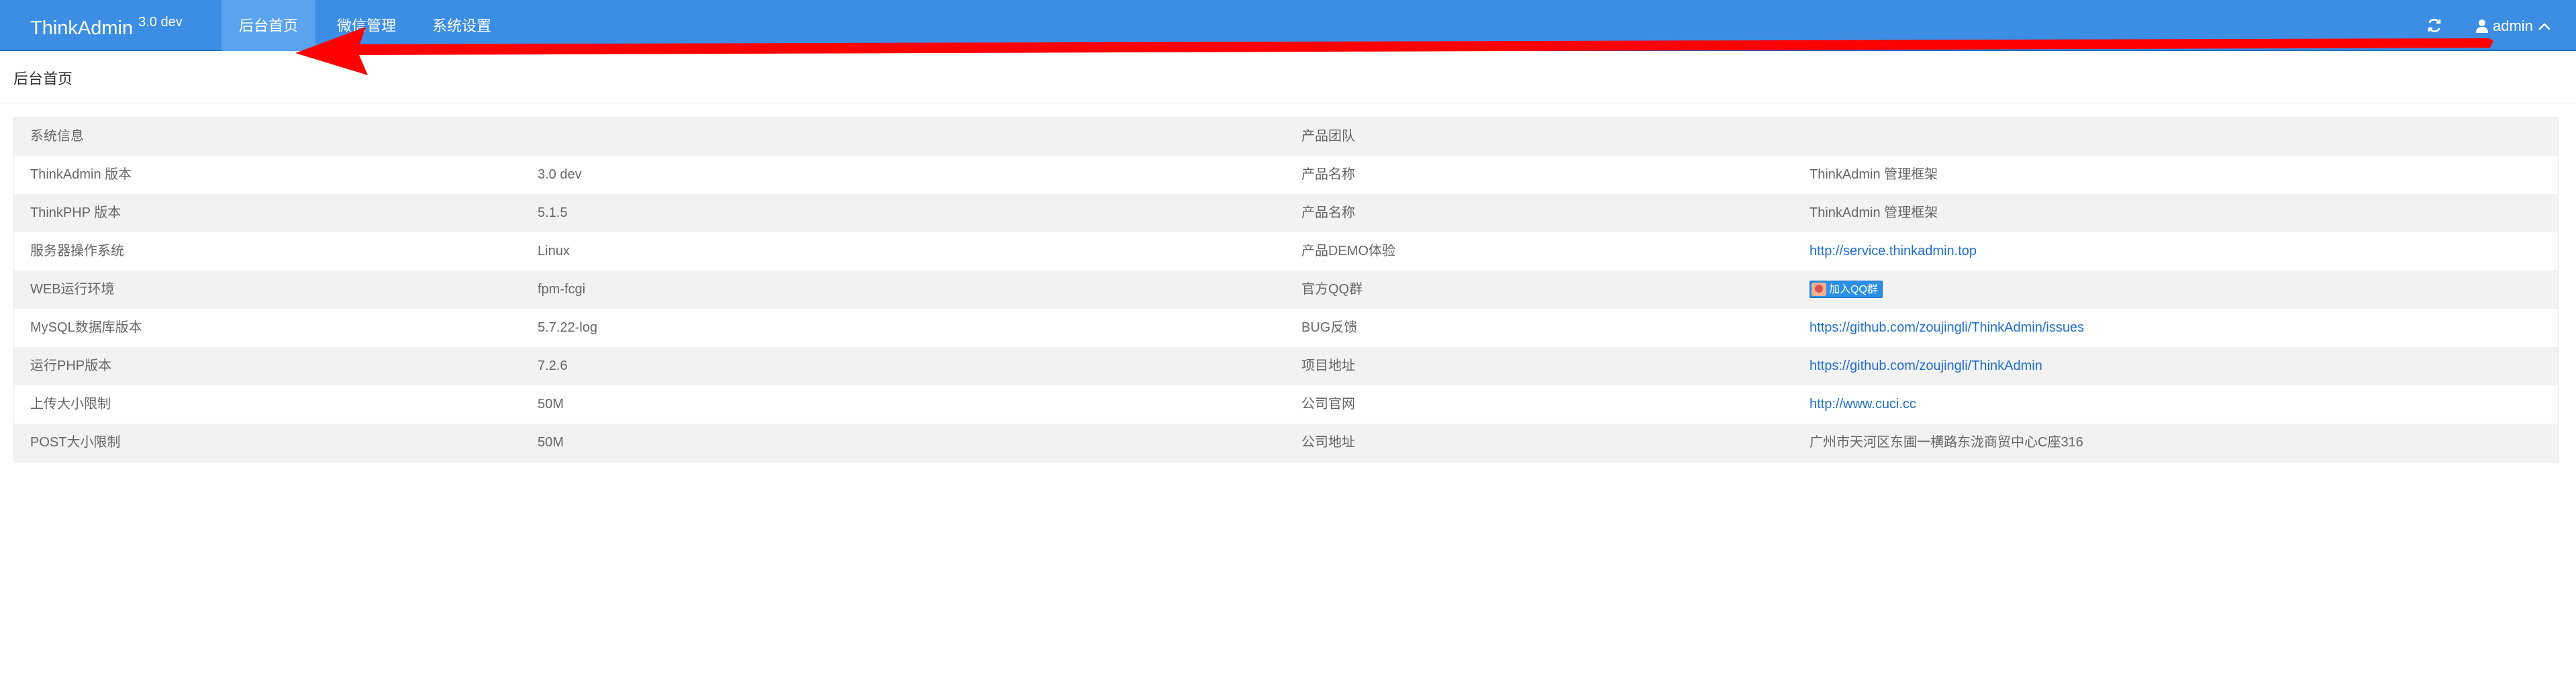 This screenshot has height=676, width=2576. I want to click on section-title-system-info: 系统信息, so click(57, 136).